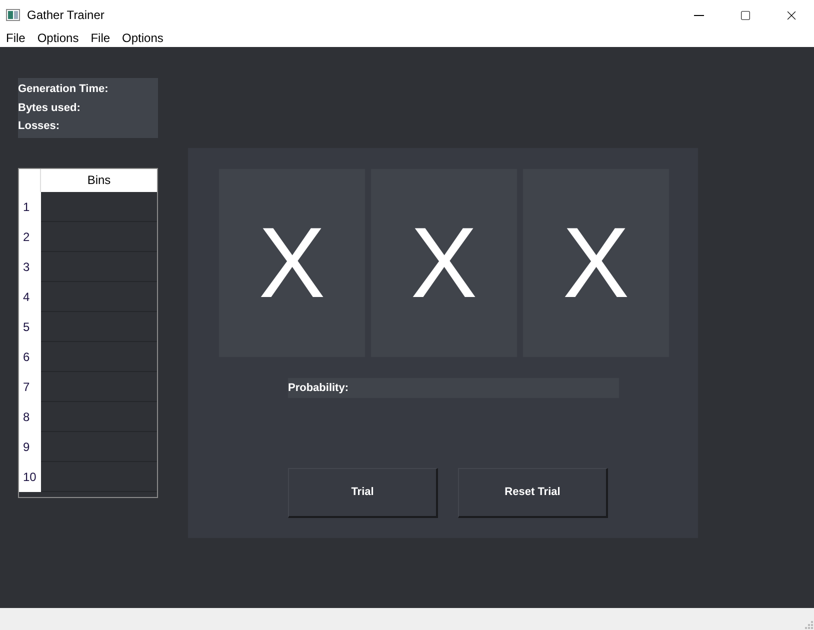 This screenshot has width=814, height=630. I want to click on row-number: 2, so click(30, 237).